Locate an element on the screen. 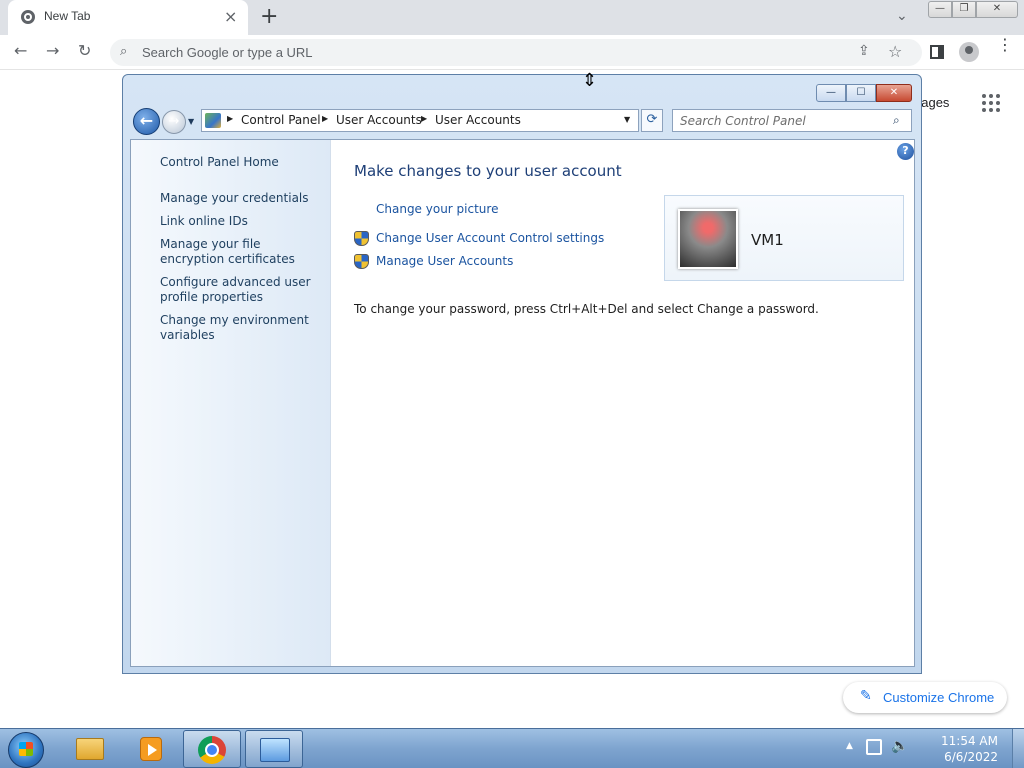 The height and width of the screenshot is (768, 1024). omnibox-placeholder: Search Google or type a URL is located at coordinates (227, 52).